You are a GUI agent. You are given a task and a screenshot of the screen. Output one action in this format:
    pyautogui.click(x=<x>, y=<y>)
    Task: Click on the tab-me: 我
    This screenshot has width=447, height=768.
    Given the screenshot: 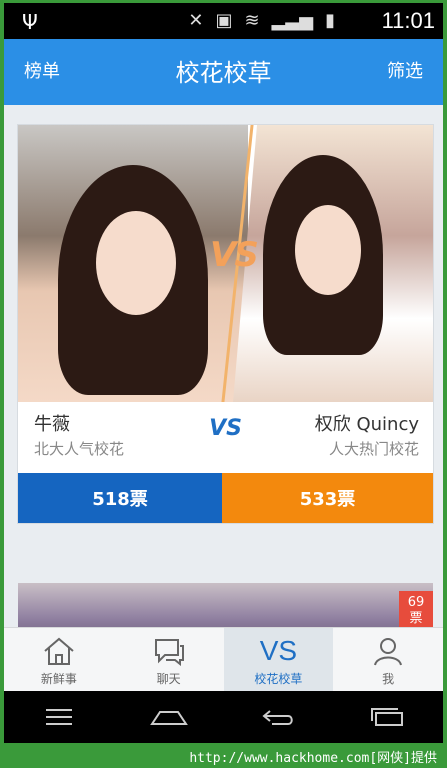 What is the action you would take?
    pyautogui.click(x=388, y=660)
    